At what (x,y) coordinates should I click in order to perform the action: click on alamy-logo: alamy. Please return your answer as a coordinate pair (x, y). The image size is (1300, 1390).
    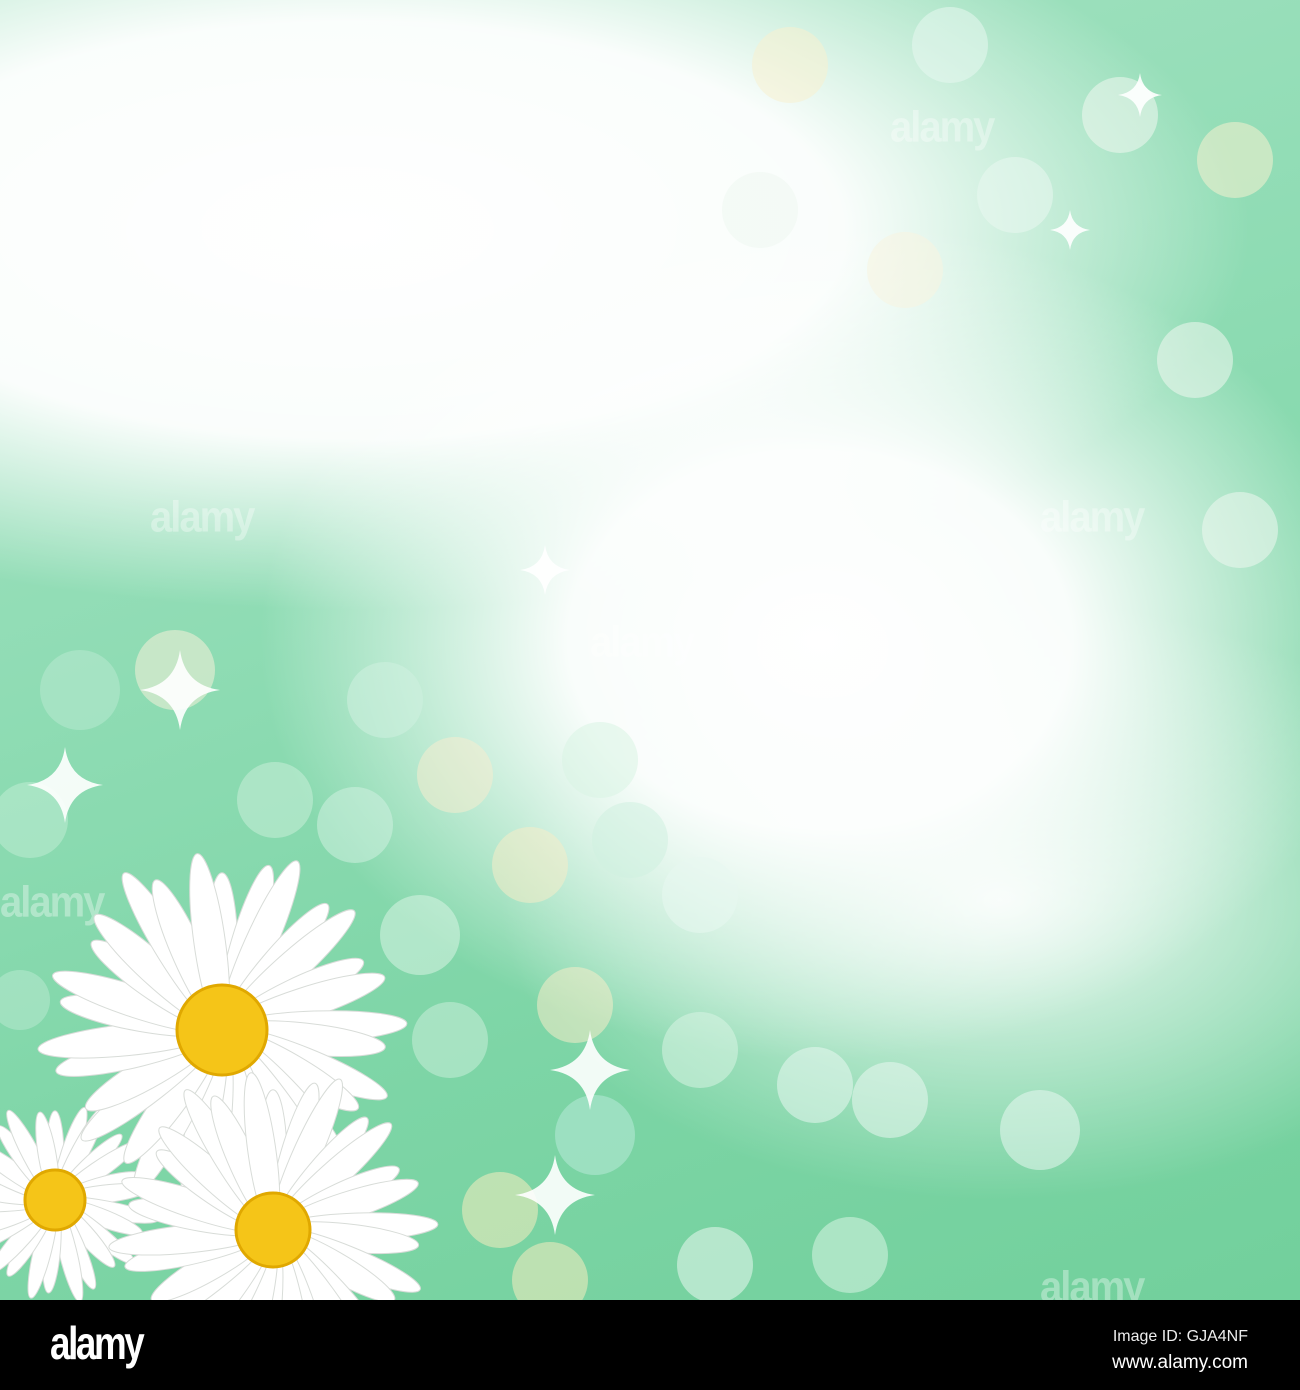
    Looking at the image, I should click on (97, 1343).